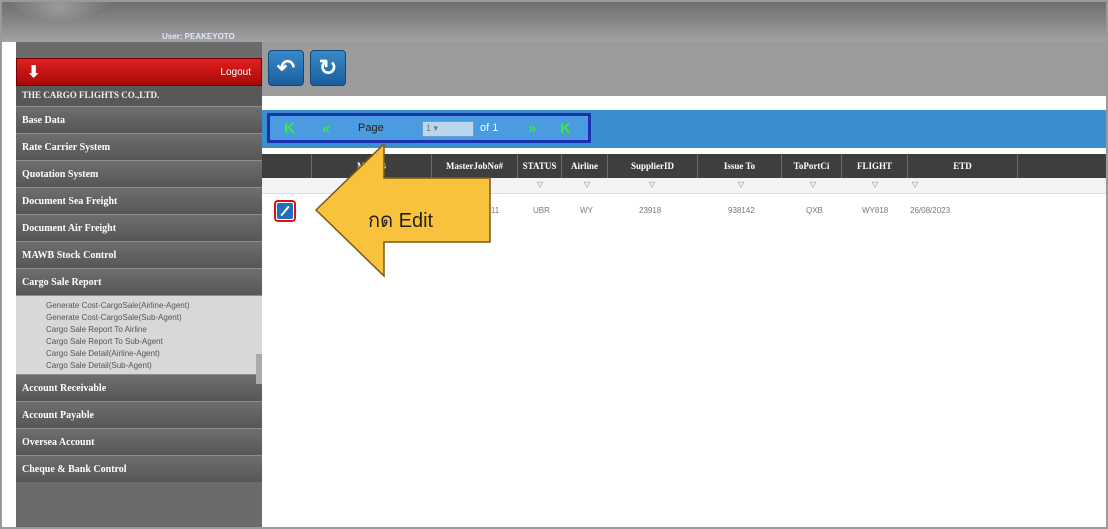  Describe the element at coordinates (653, 166) in the screenshot. I see `column-header: SupplierID` at that location.